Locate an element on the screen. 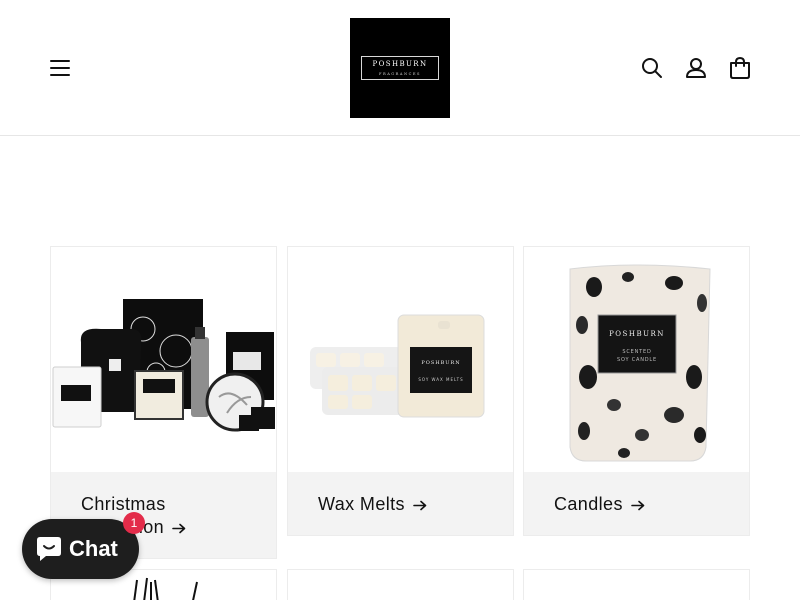  svg-text: SCENTED is located at coordinates (636, 352).